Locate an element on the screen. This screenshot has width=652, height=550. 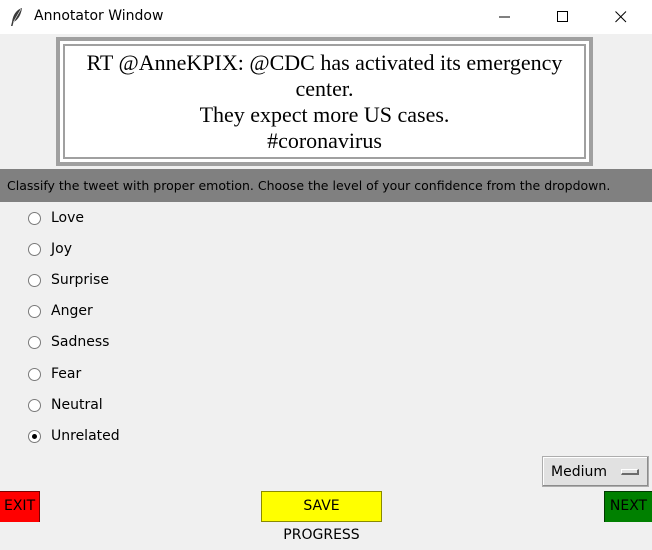
emotion-label: Fear is located at coordinates (66, 374).